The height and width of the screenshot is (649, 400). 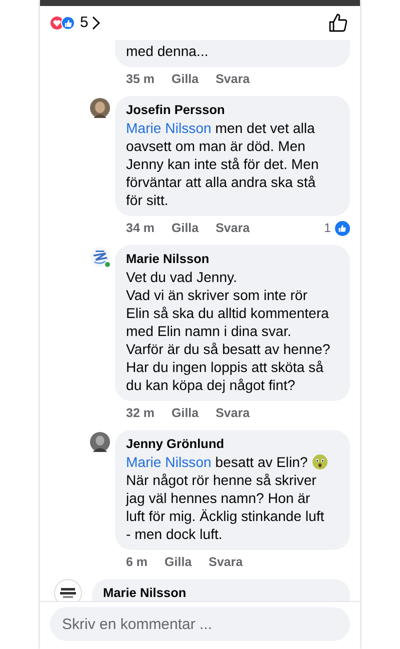 What do you see at coordinates (229, 110) in the screenshot?
I see `author-name: Josefin Persson` at bounding box center [229, 110].